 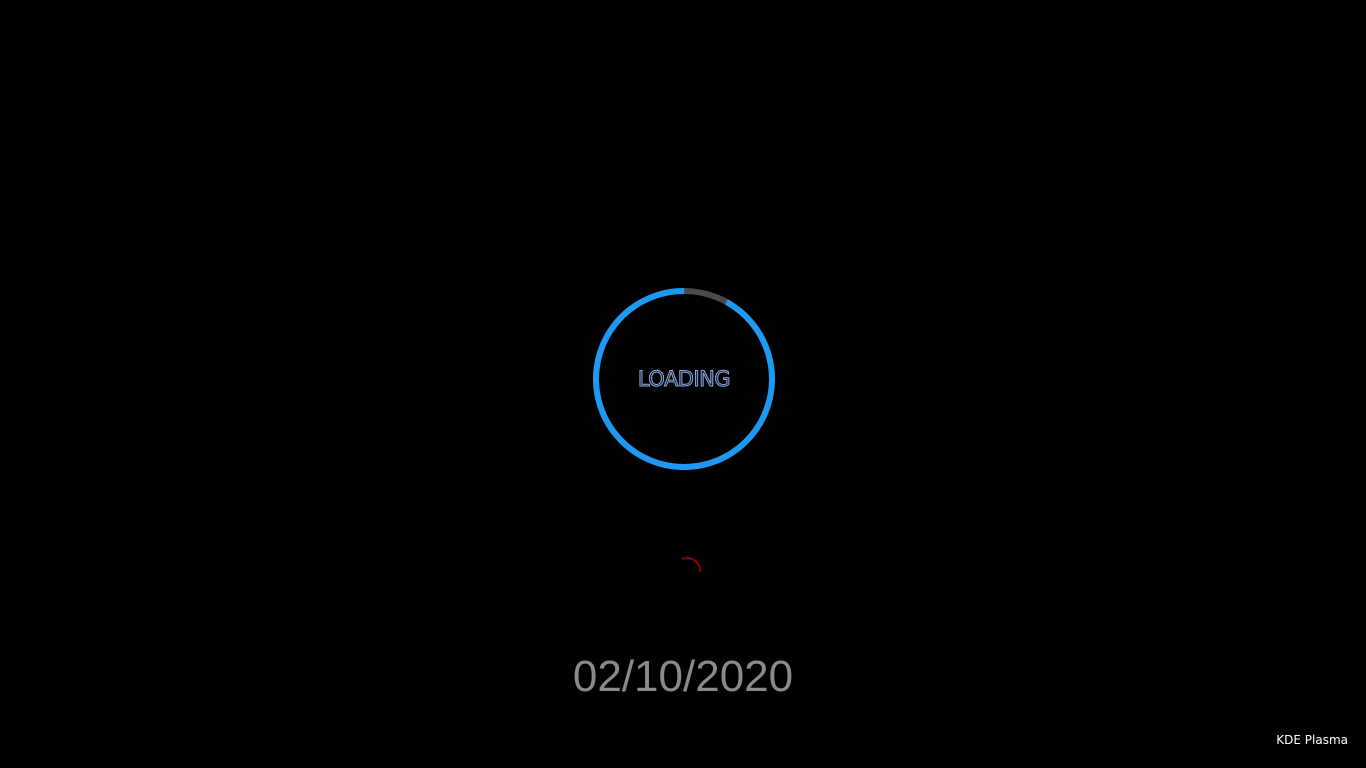 I want to click on loading-label: LOADING, so click(x=684, y=379).